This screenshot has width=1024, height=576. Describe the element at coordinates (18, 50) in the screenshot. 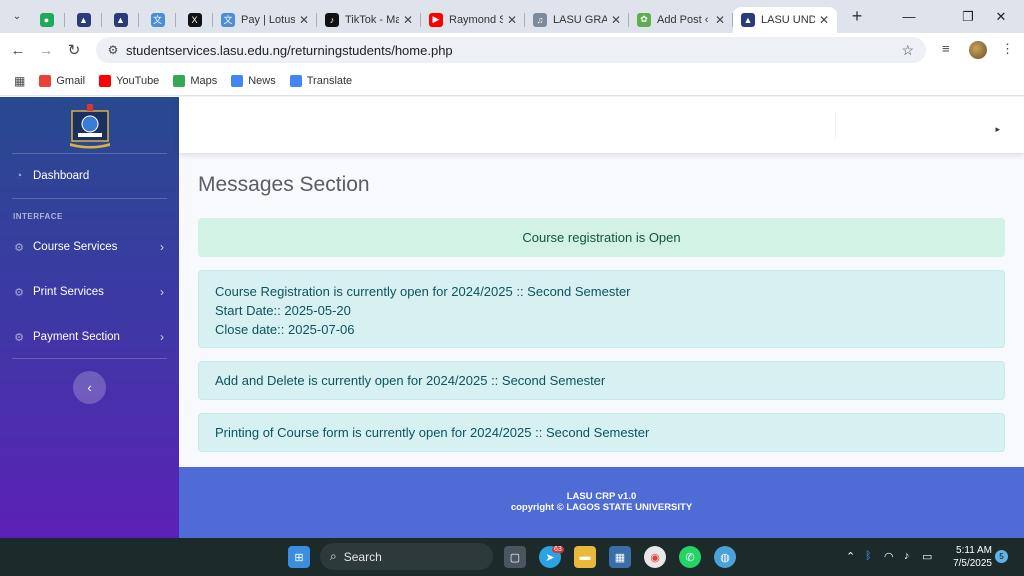

I see `back-button: ←` at that location.